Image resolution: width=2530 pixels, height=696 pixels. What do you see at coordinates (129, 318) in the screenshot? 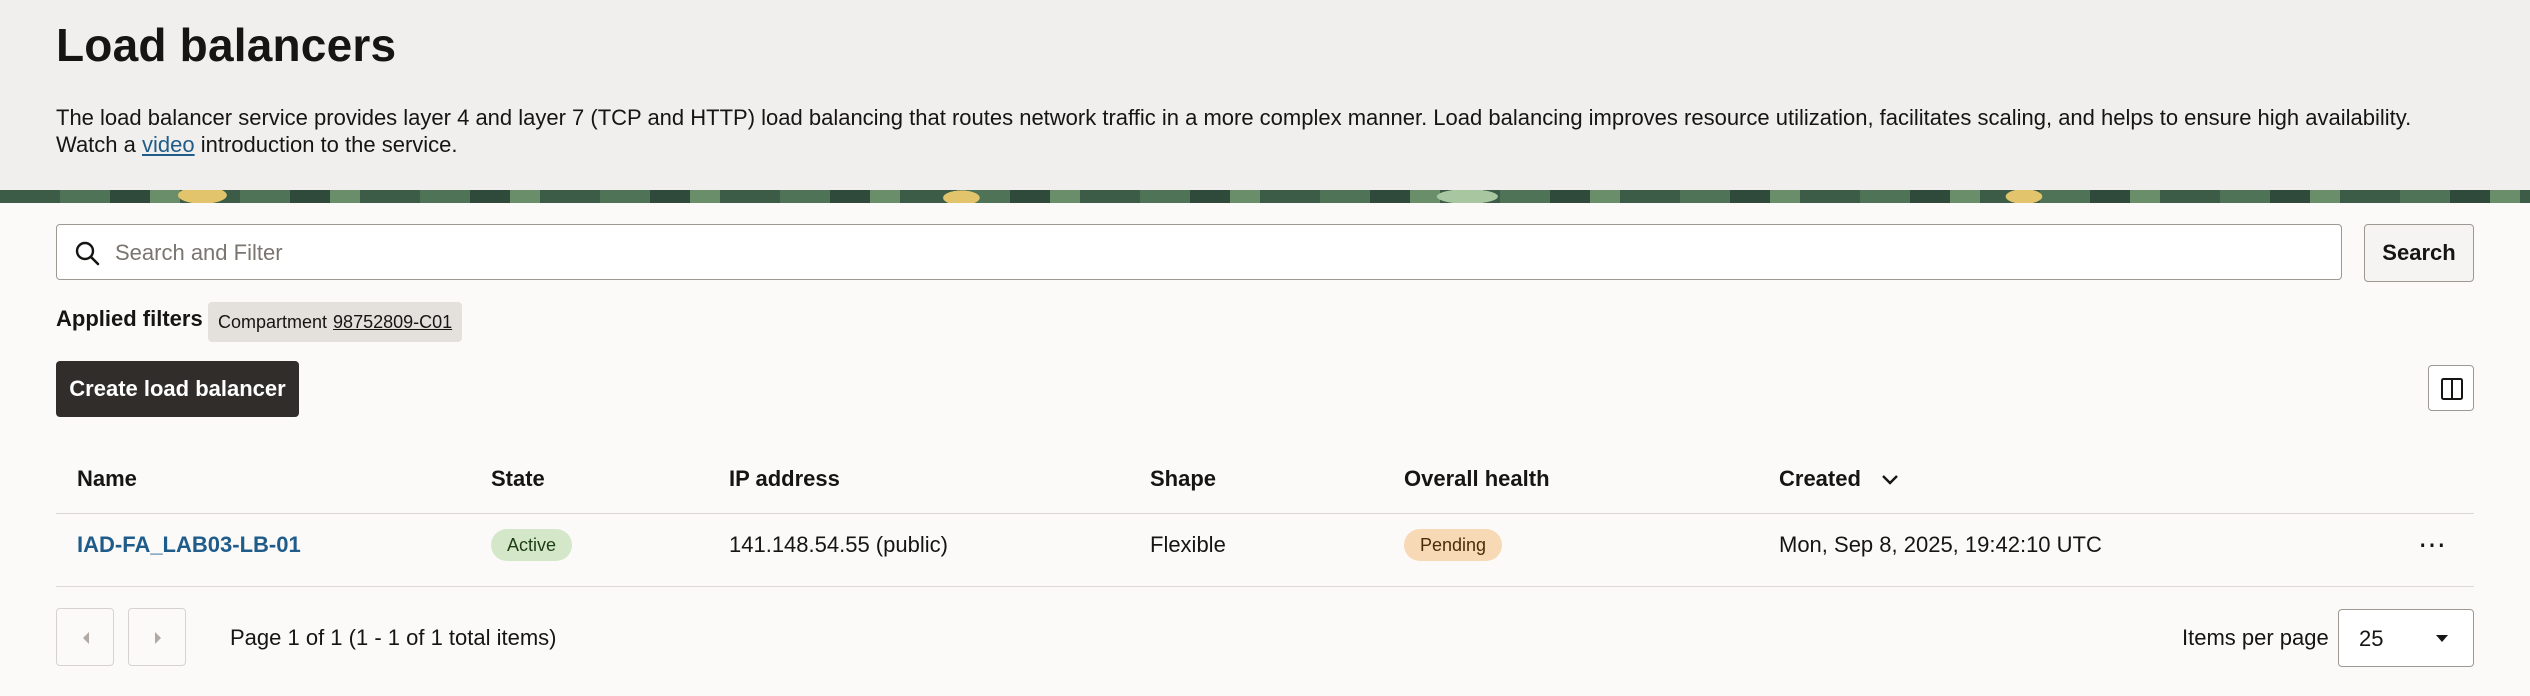
I see `applied-filters-label: Applied filters` at bounding box center [129, 318].